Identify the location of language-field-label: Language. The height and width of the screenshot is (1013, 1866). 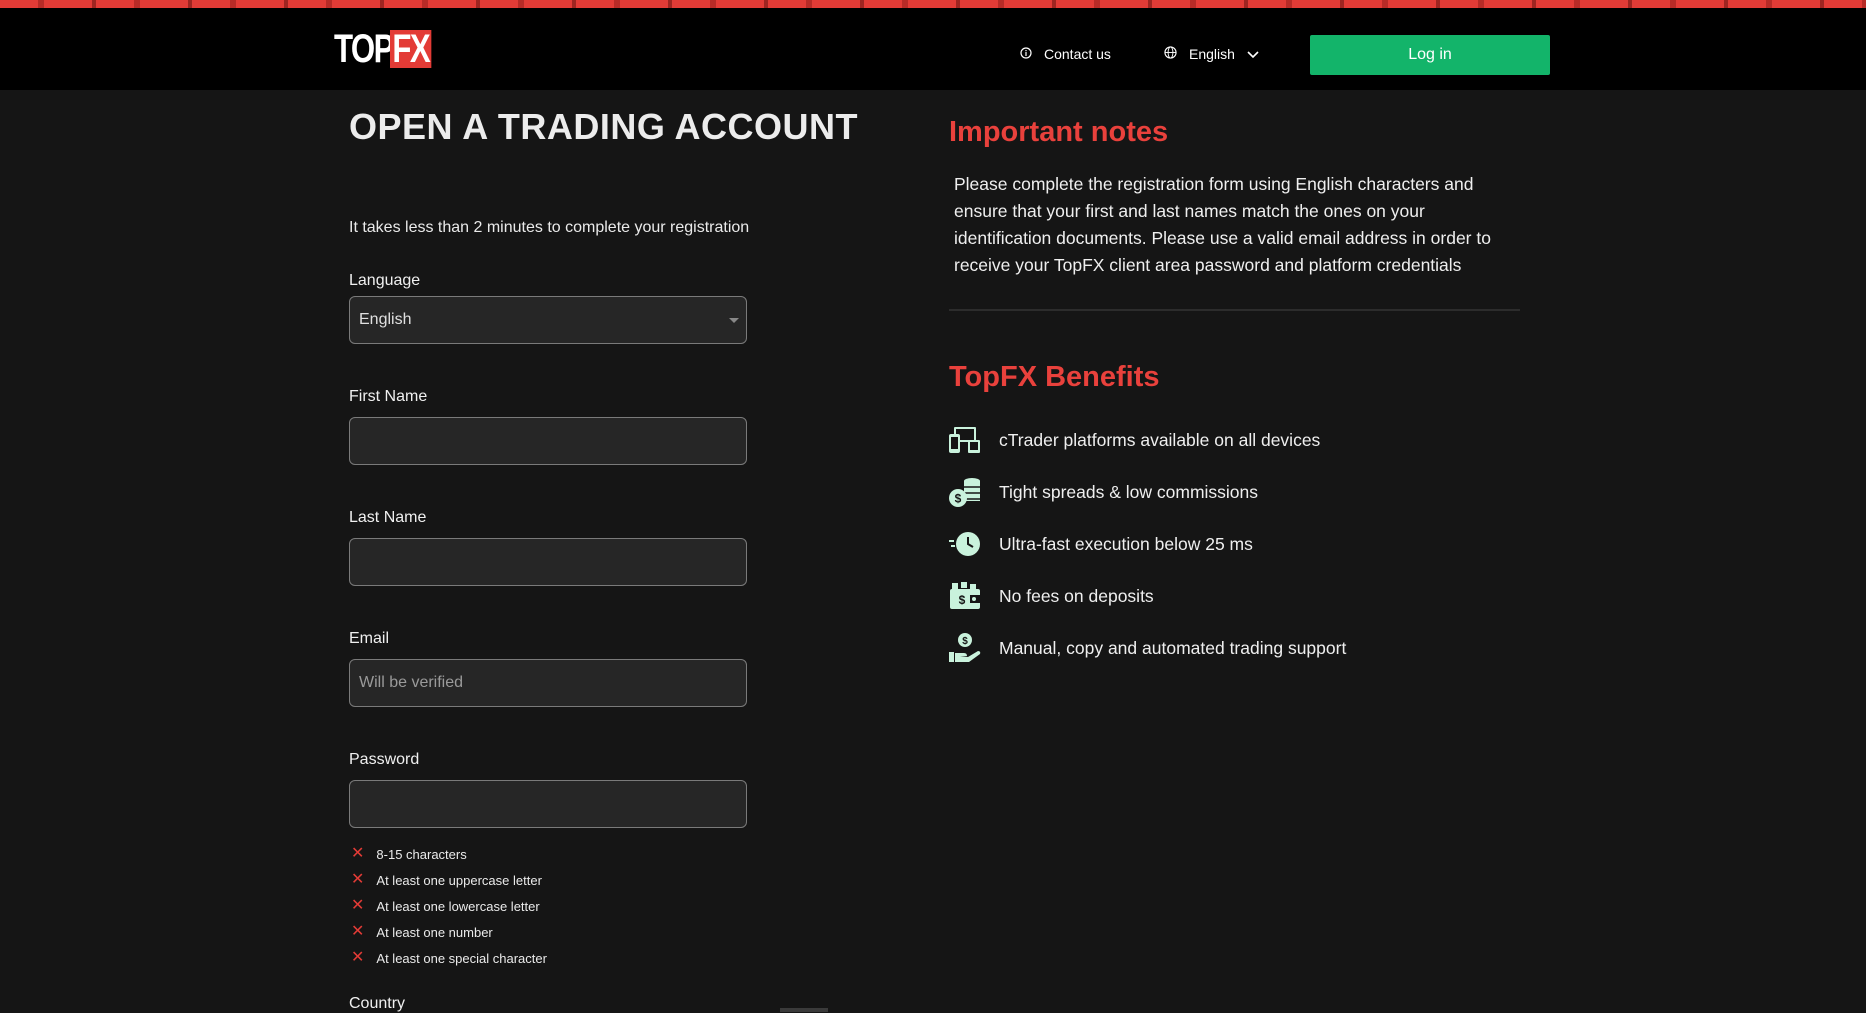
(385, 280).